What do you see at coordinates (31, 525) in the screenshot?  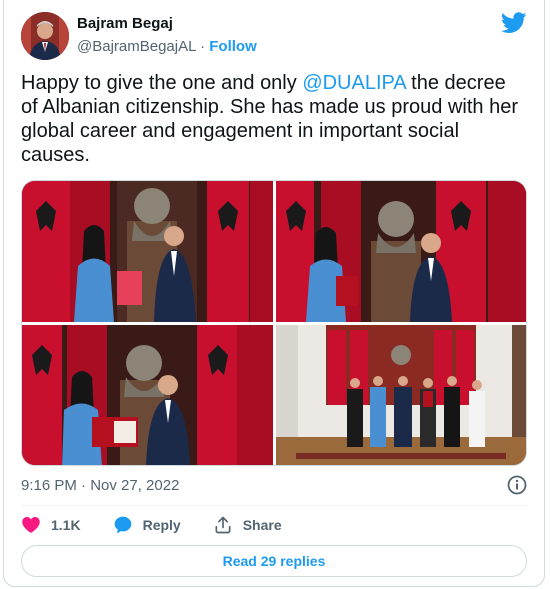 I see `heart-icon` at bounding box center [31, 525].